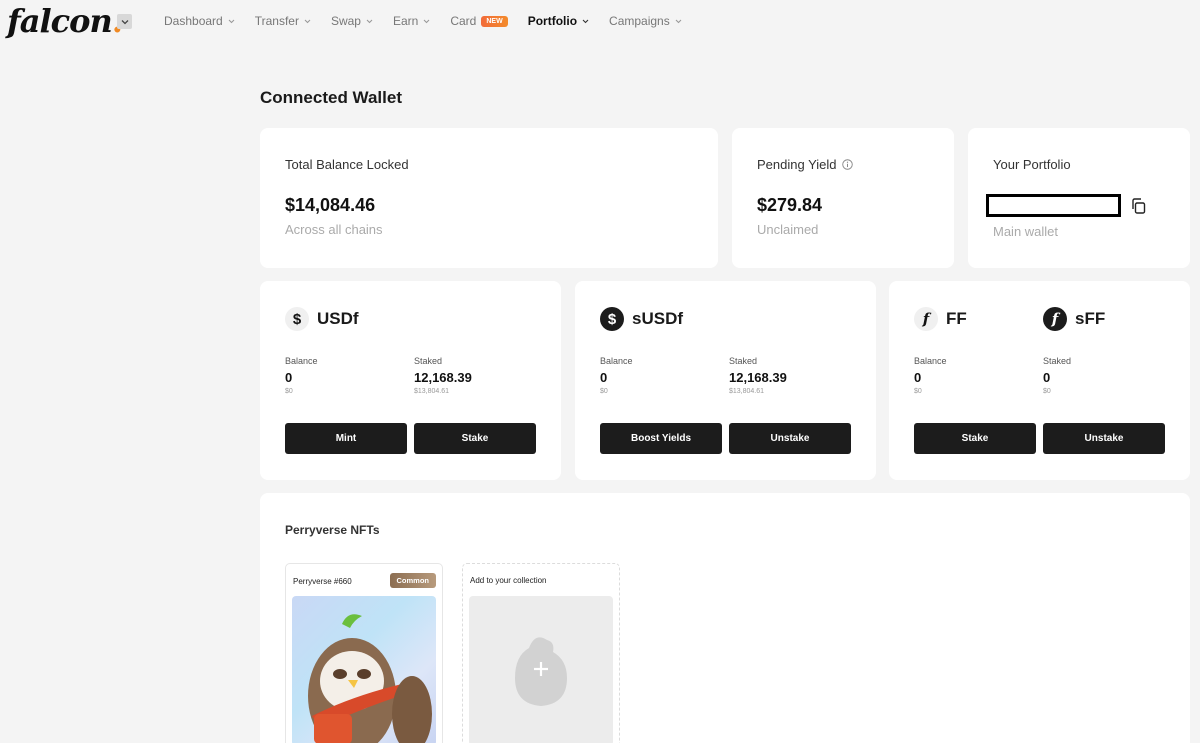 The height and width of the screenshot is (743, 1200). I want to click on info-icon, so click(847, 164).